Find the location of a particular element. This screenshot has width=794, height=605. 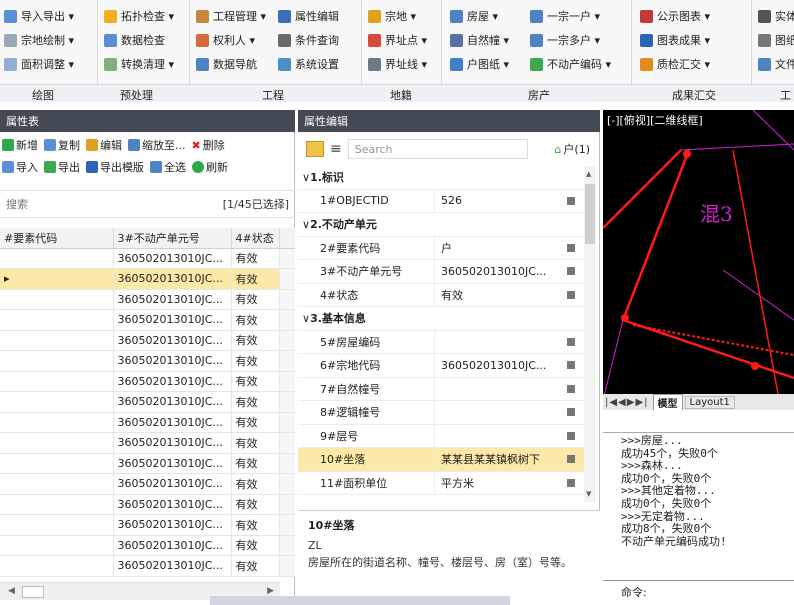

prop-value: 有效 is located at coordinates (496, 294).